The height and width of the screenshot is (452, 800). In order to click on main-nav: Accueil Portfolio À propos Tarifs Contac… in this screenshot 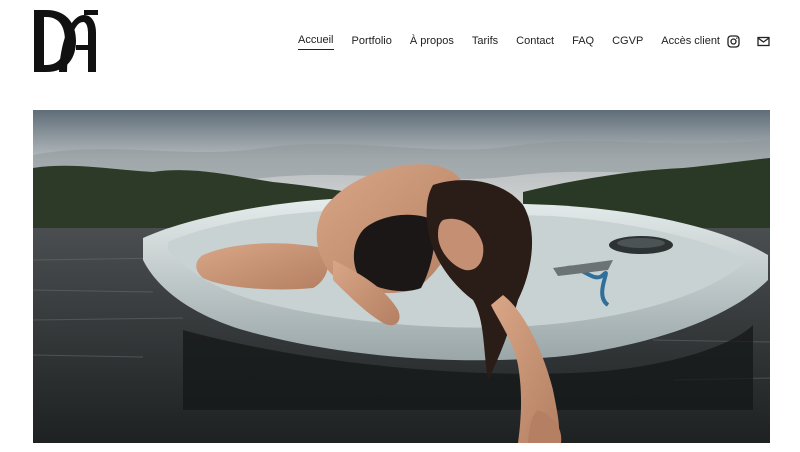, I will do `click(534, 41)`.